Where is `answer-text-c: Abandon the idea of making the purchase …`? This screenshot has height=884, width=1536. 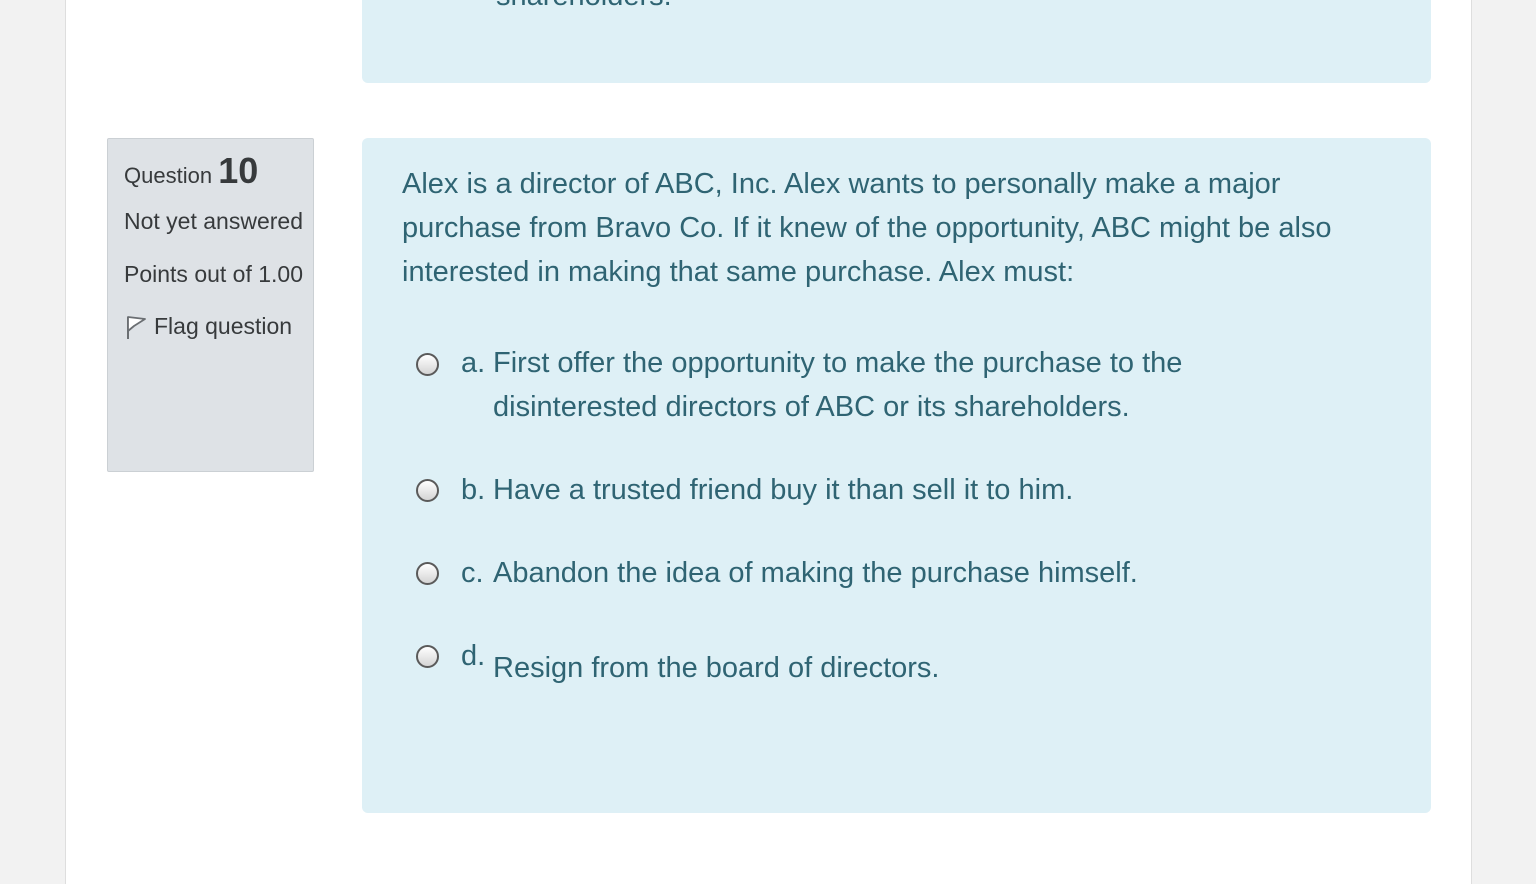 answer-text-c: Abandon the idea of making the purchase … is located at coordinates (815, 573).